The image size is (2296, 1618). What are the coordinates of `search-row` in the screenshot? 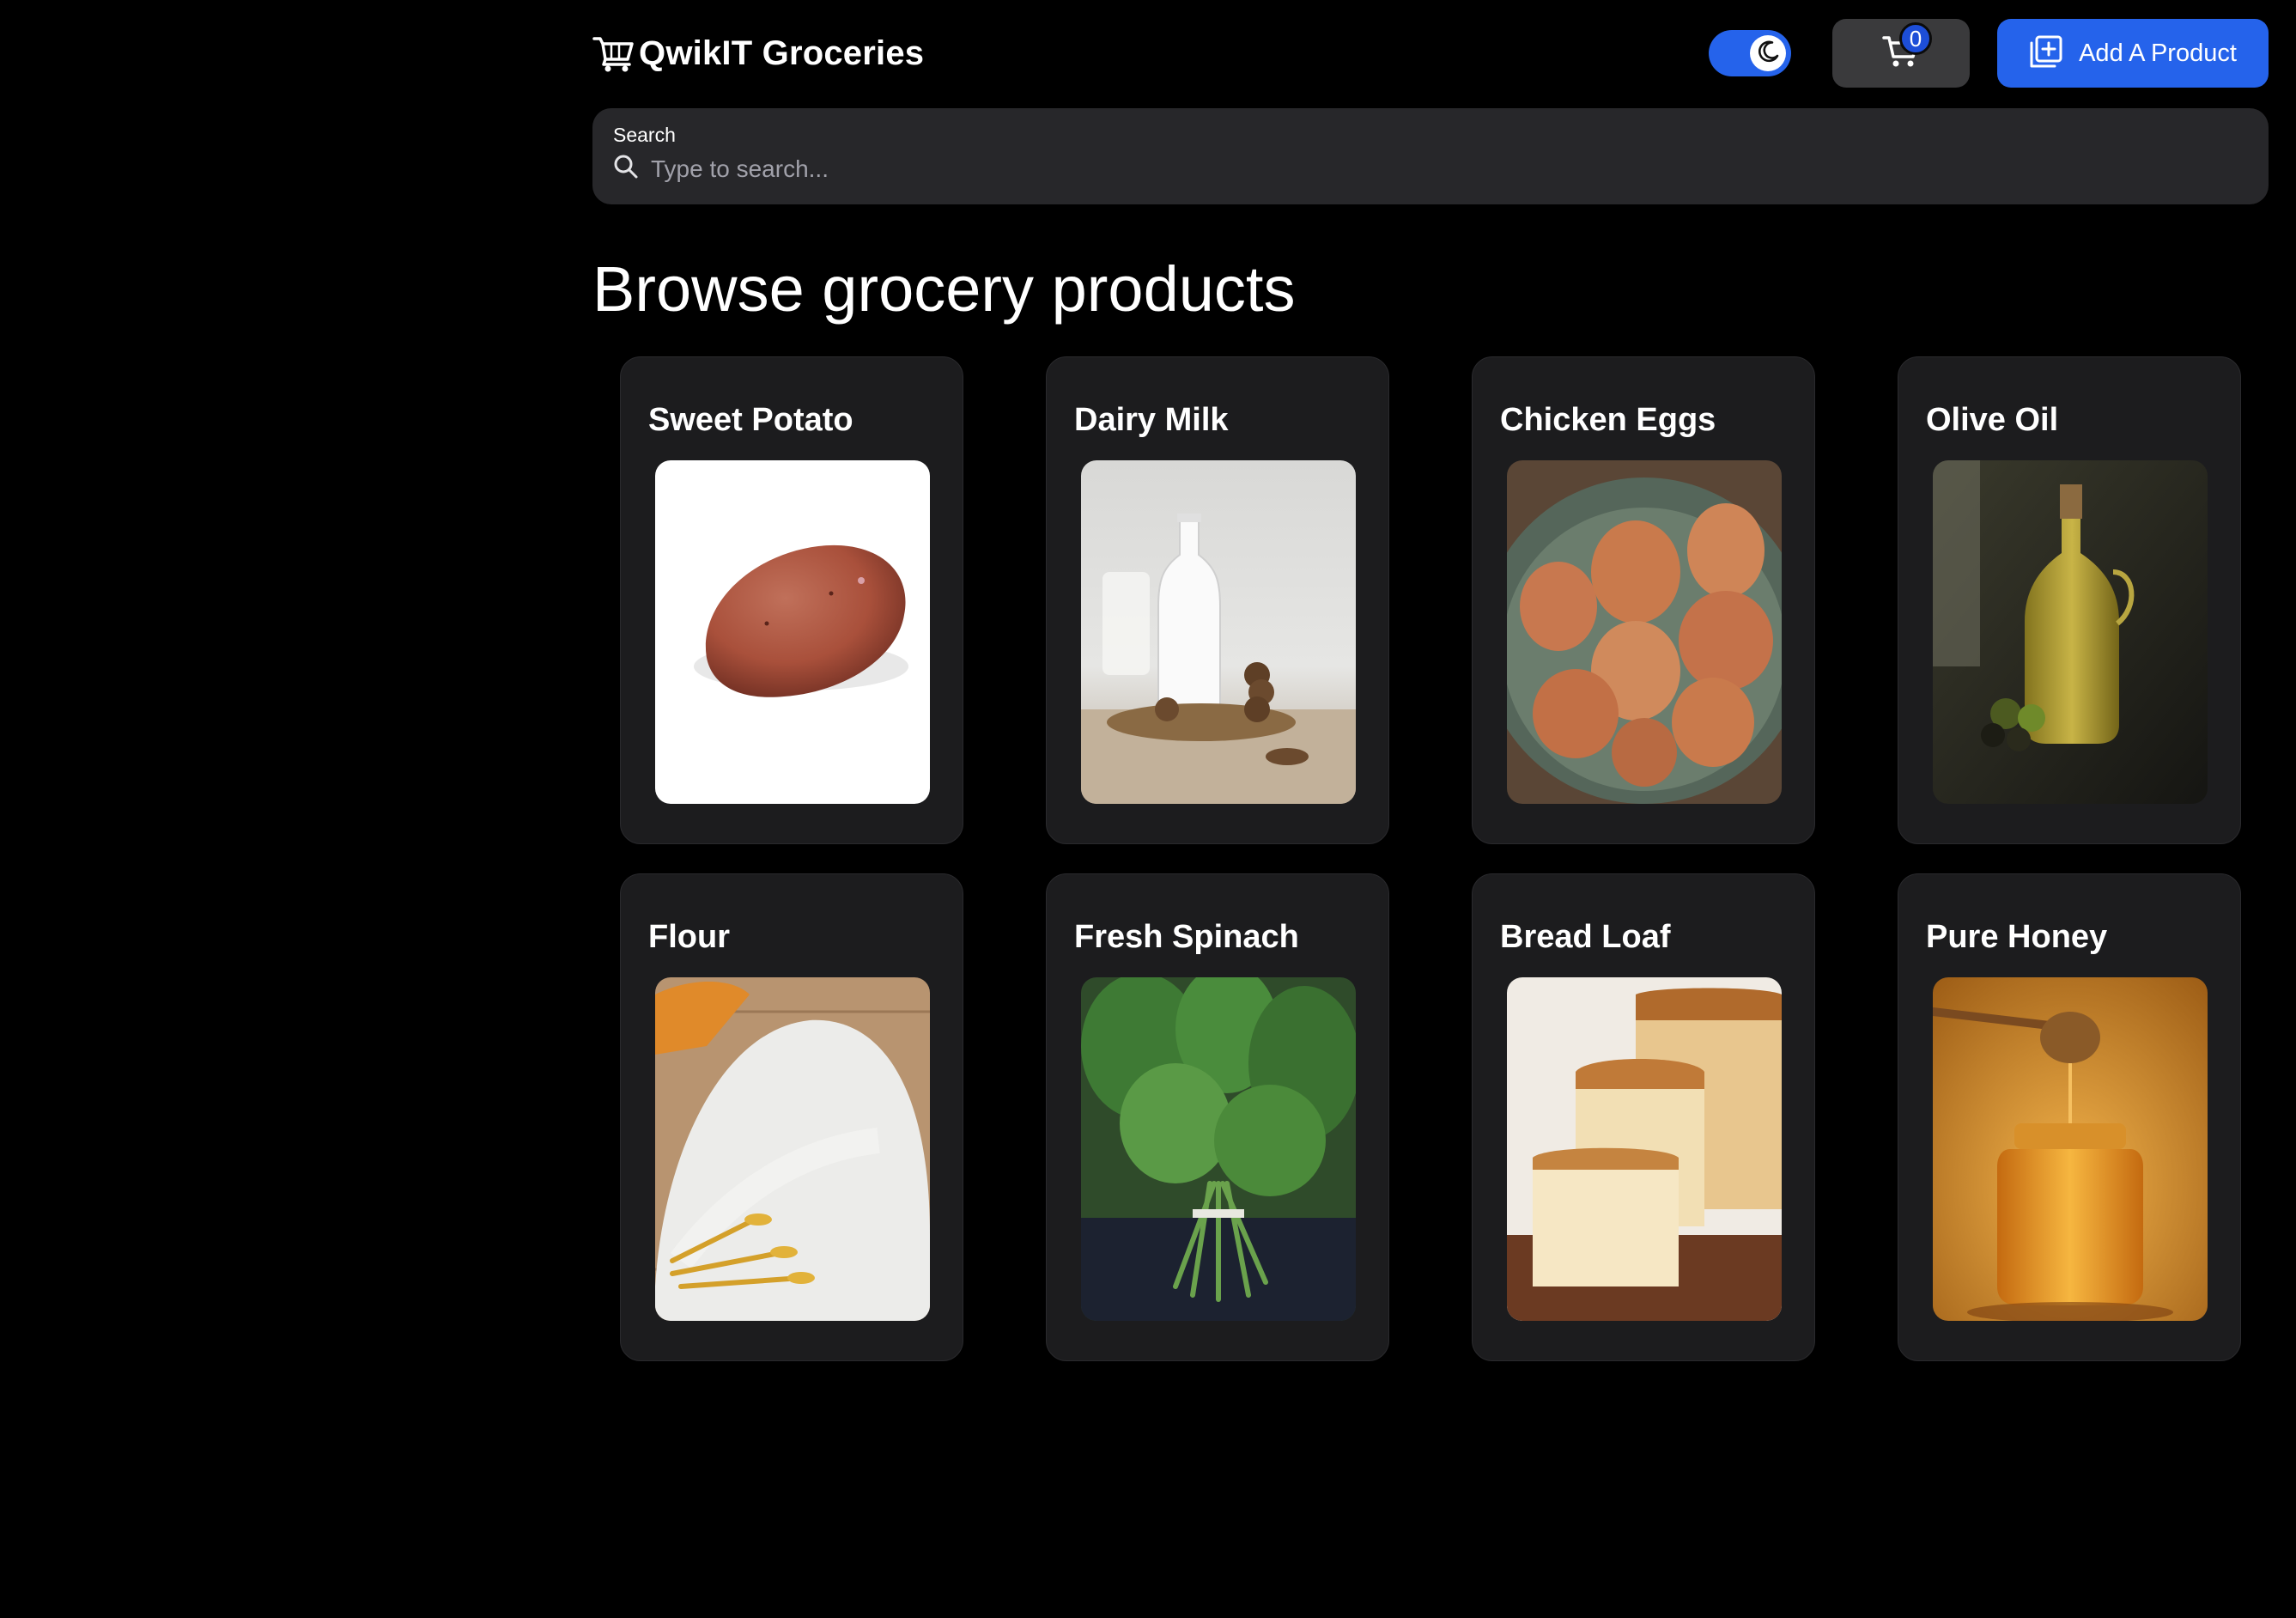 It's located at (1430, 169).